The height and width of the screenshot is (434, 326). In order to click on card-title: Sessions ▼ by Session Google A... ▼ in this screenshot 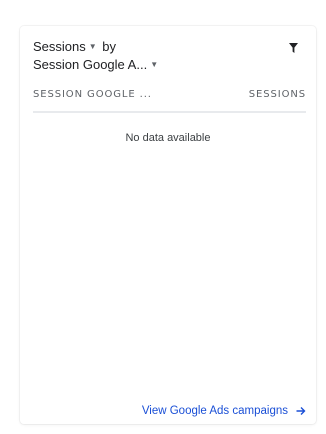, I will do `click(143, 56)`.